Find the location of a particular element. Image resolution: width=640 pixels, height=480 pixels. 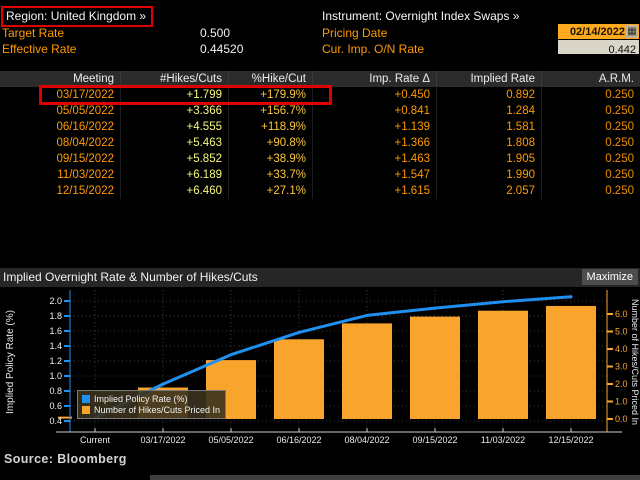

cell: 1.284 is located at coordinates (488, 111).